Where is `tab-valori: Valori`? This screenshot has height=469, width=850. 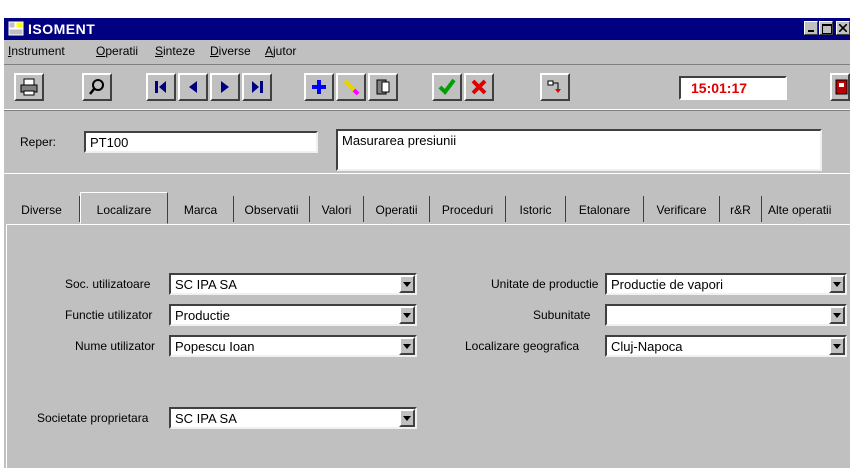 tab-valori: Valori is located at coordinates (337, 209).